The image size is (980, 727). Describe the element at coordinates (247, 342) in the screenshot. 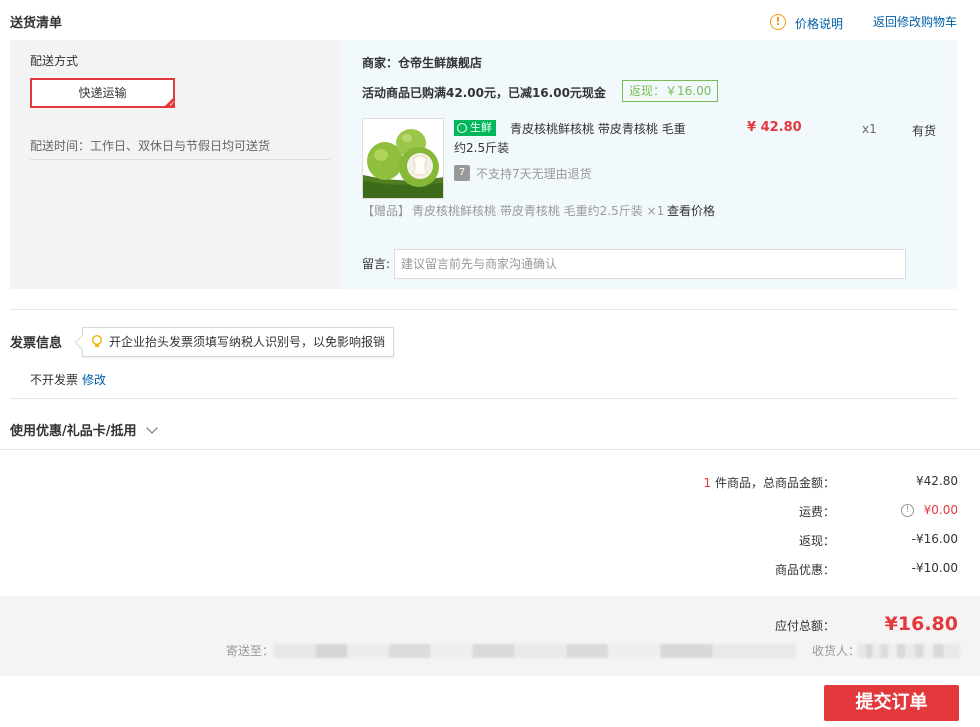

I see `invoice-tip-text: 开企业抬头发票须填写纳税人识别号，以免影响报销` at that location.